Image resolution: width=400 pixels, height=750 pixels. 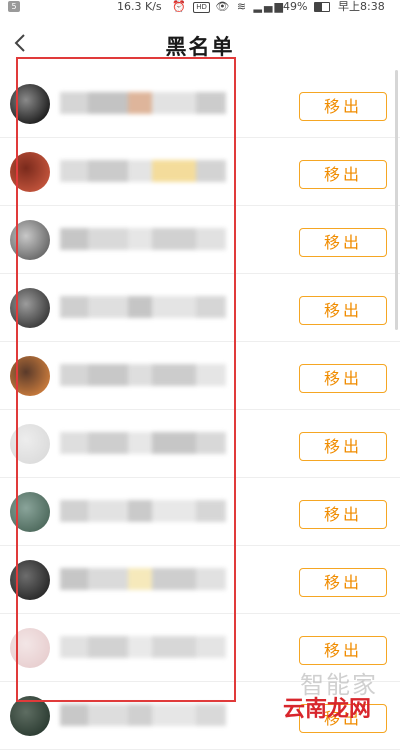 I want to click on hd-icon: HD, so click(x=201, y=7).